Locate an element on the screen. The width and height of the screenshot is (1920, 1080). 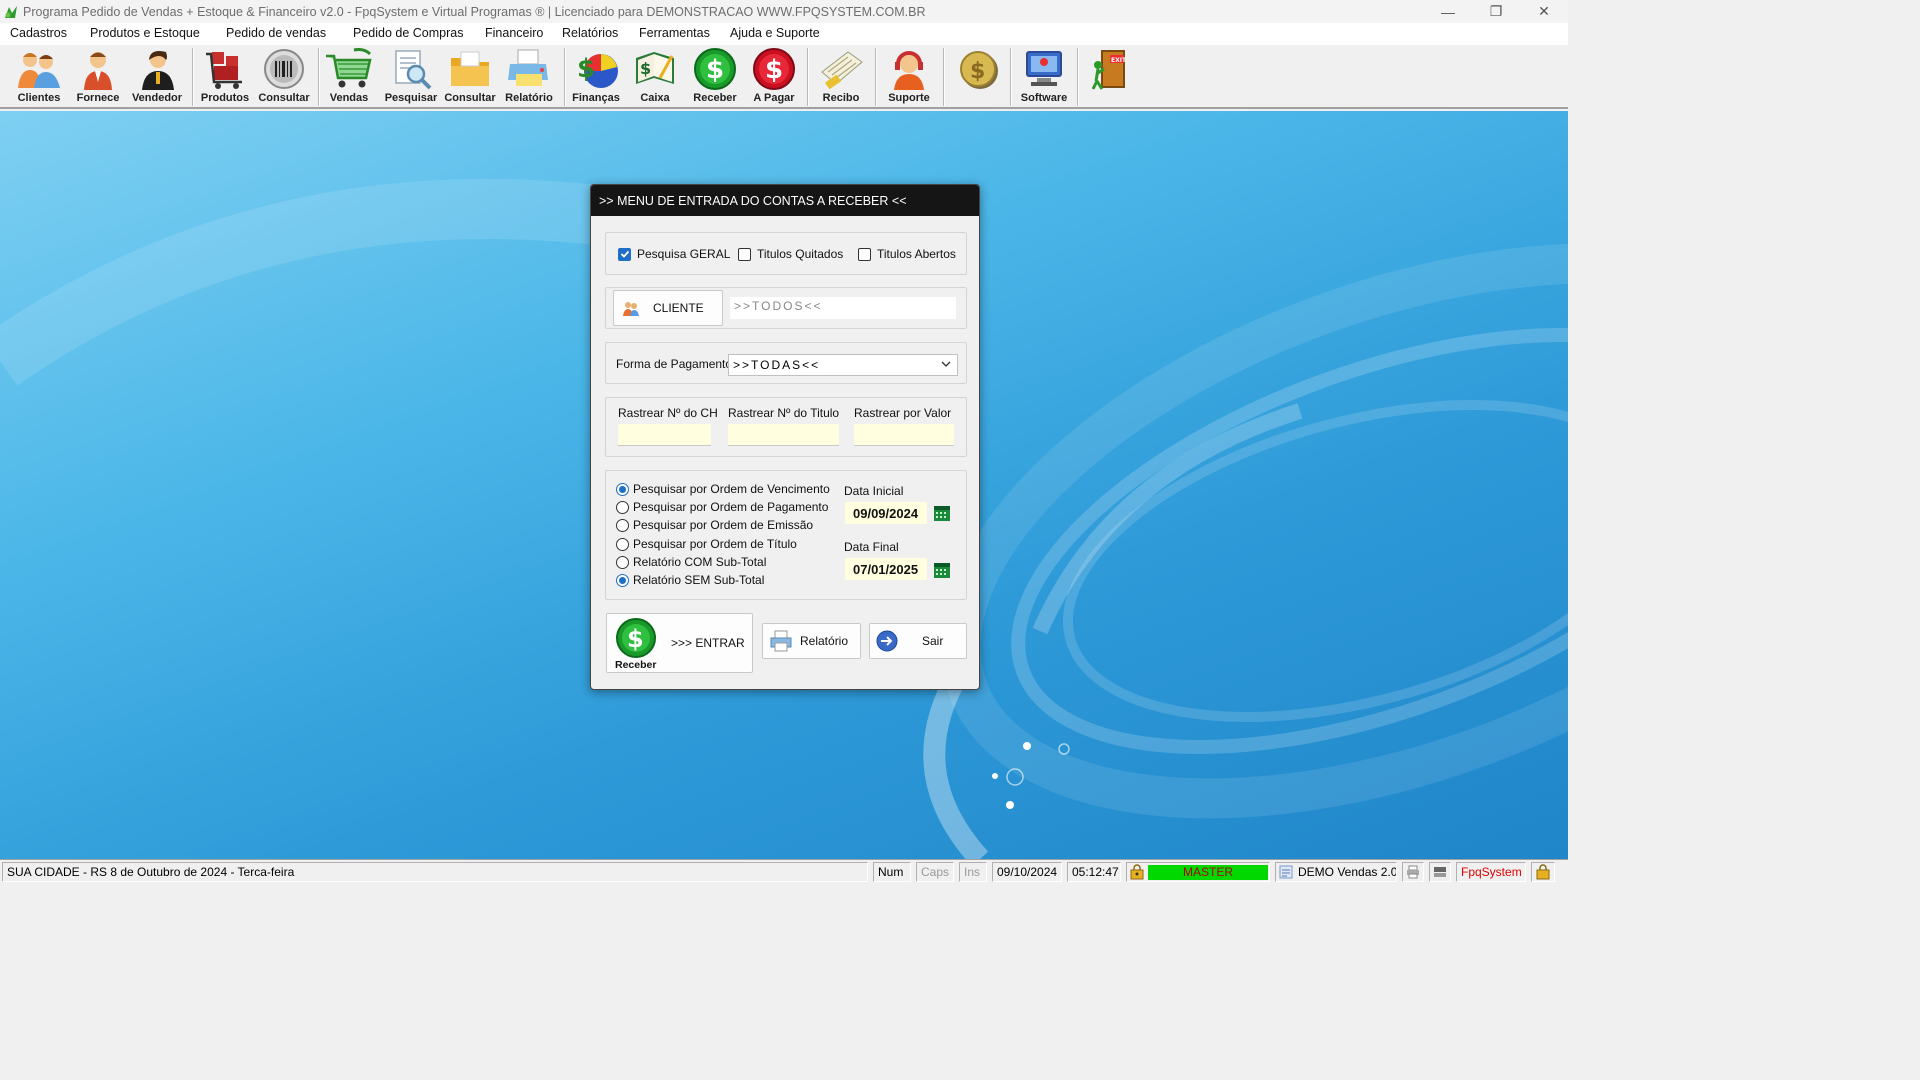
data-final-input: 07/01/2025 is located at coordinates (886, 569).